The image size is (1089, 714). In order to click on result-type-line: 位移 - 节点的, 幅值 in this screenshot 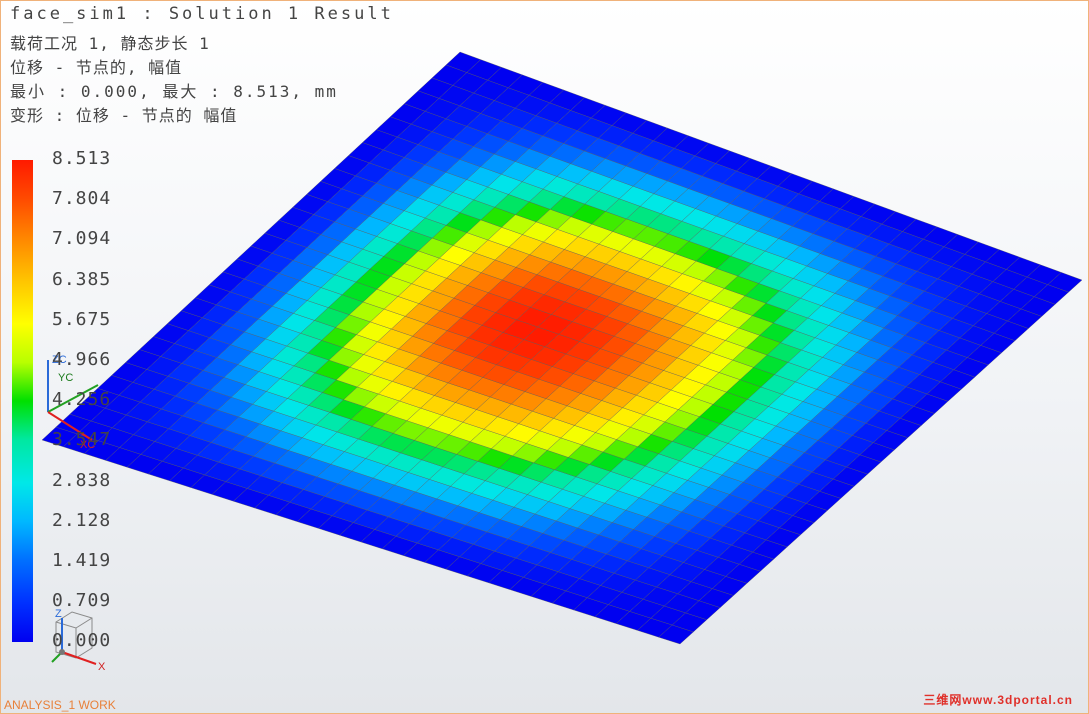, I will do `click(96, 67)`.